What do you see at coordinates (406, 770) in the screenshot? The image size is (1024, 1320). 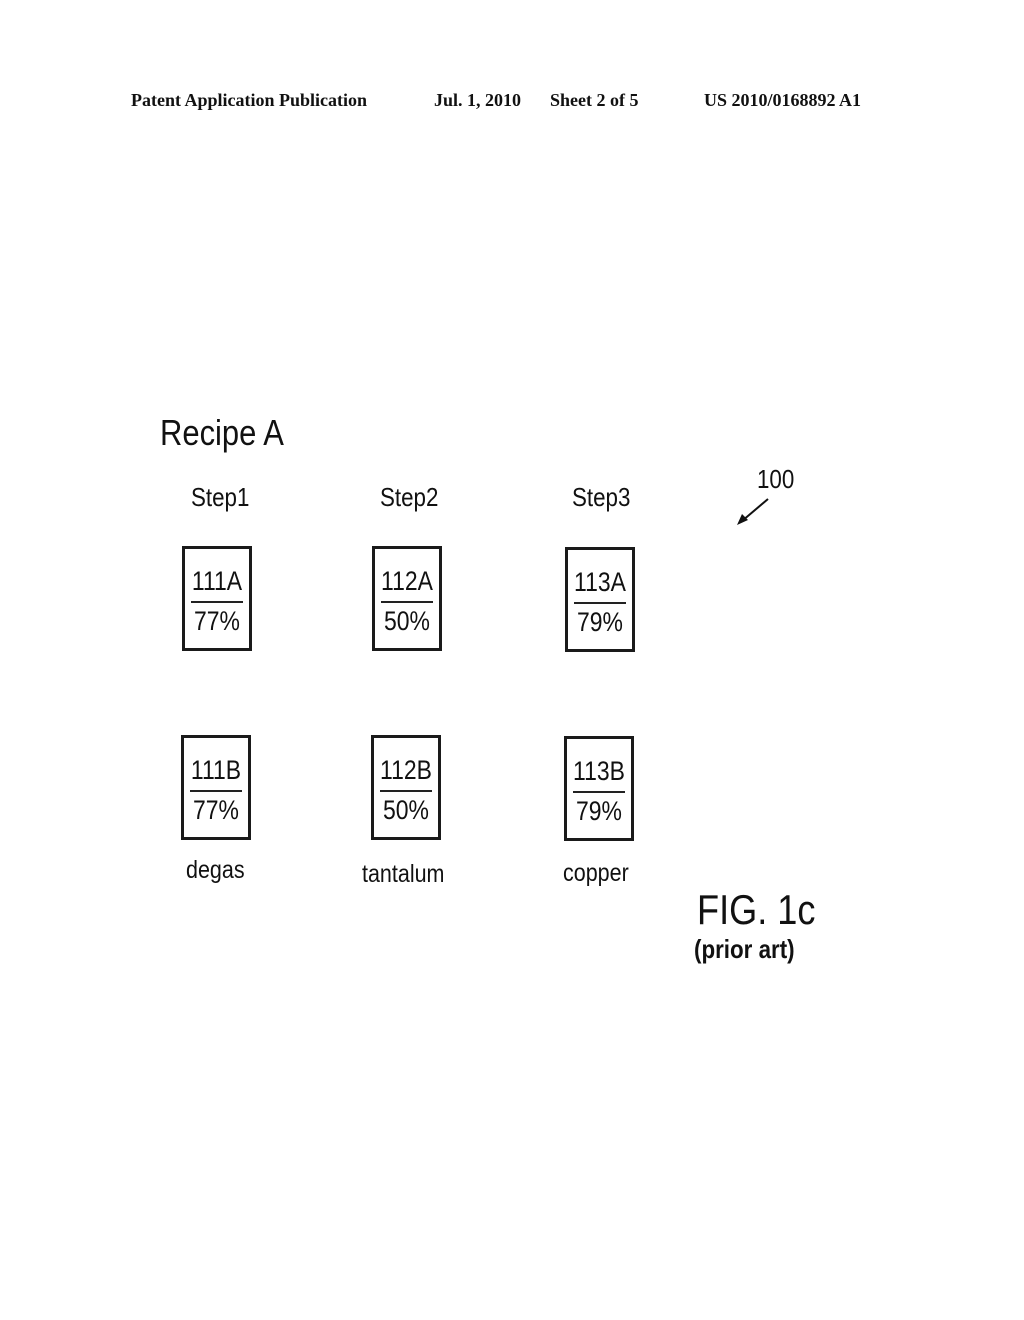 I see `chamber-id: 112B` at bounding box center [406, 770].